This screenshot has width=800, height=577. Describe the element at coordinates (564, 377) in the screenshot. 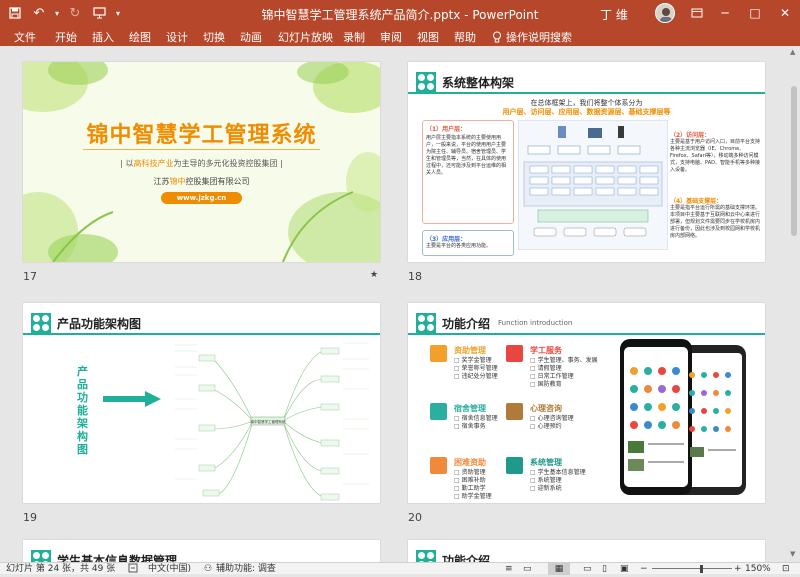

I see `module-item: 日常工作管理` at that location.